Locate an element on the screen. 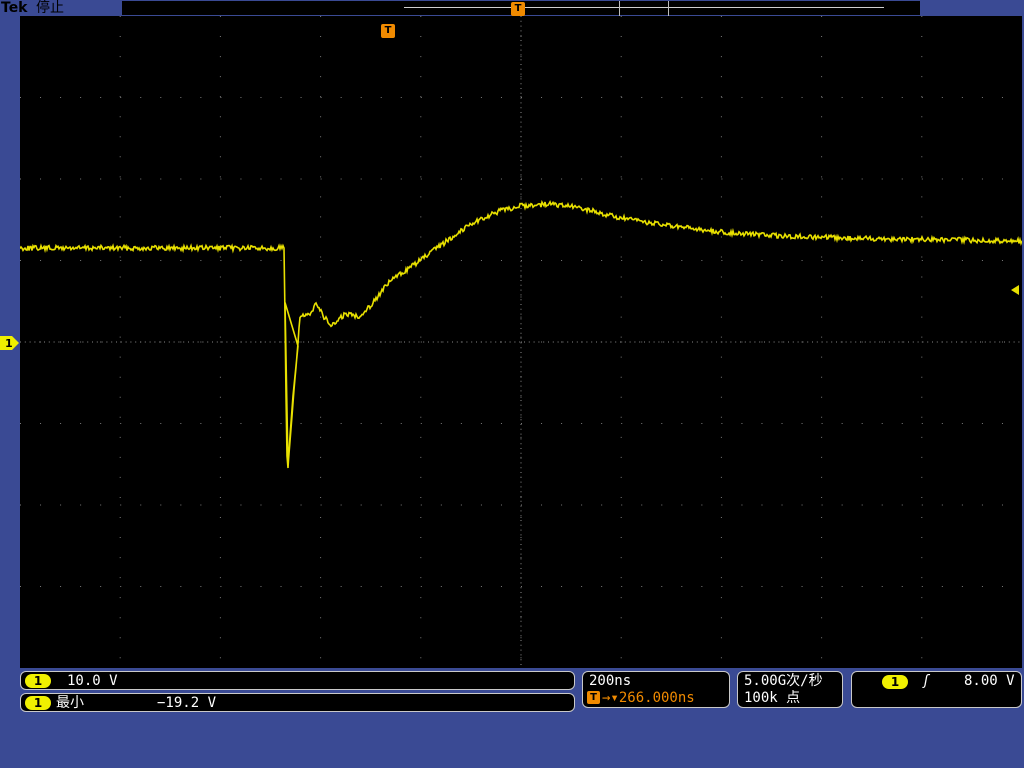 This screenshot has height=768, width=1024. channel-scale-value: 10.0 V is located at coordinates (92, 681).